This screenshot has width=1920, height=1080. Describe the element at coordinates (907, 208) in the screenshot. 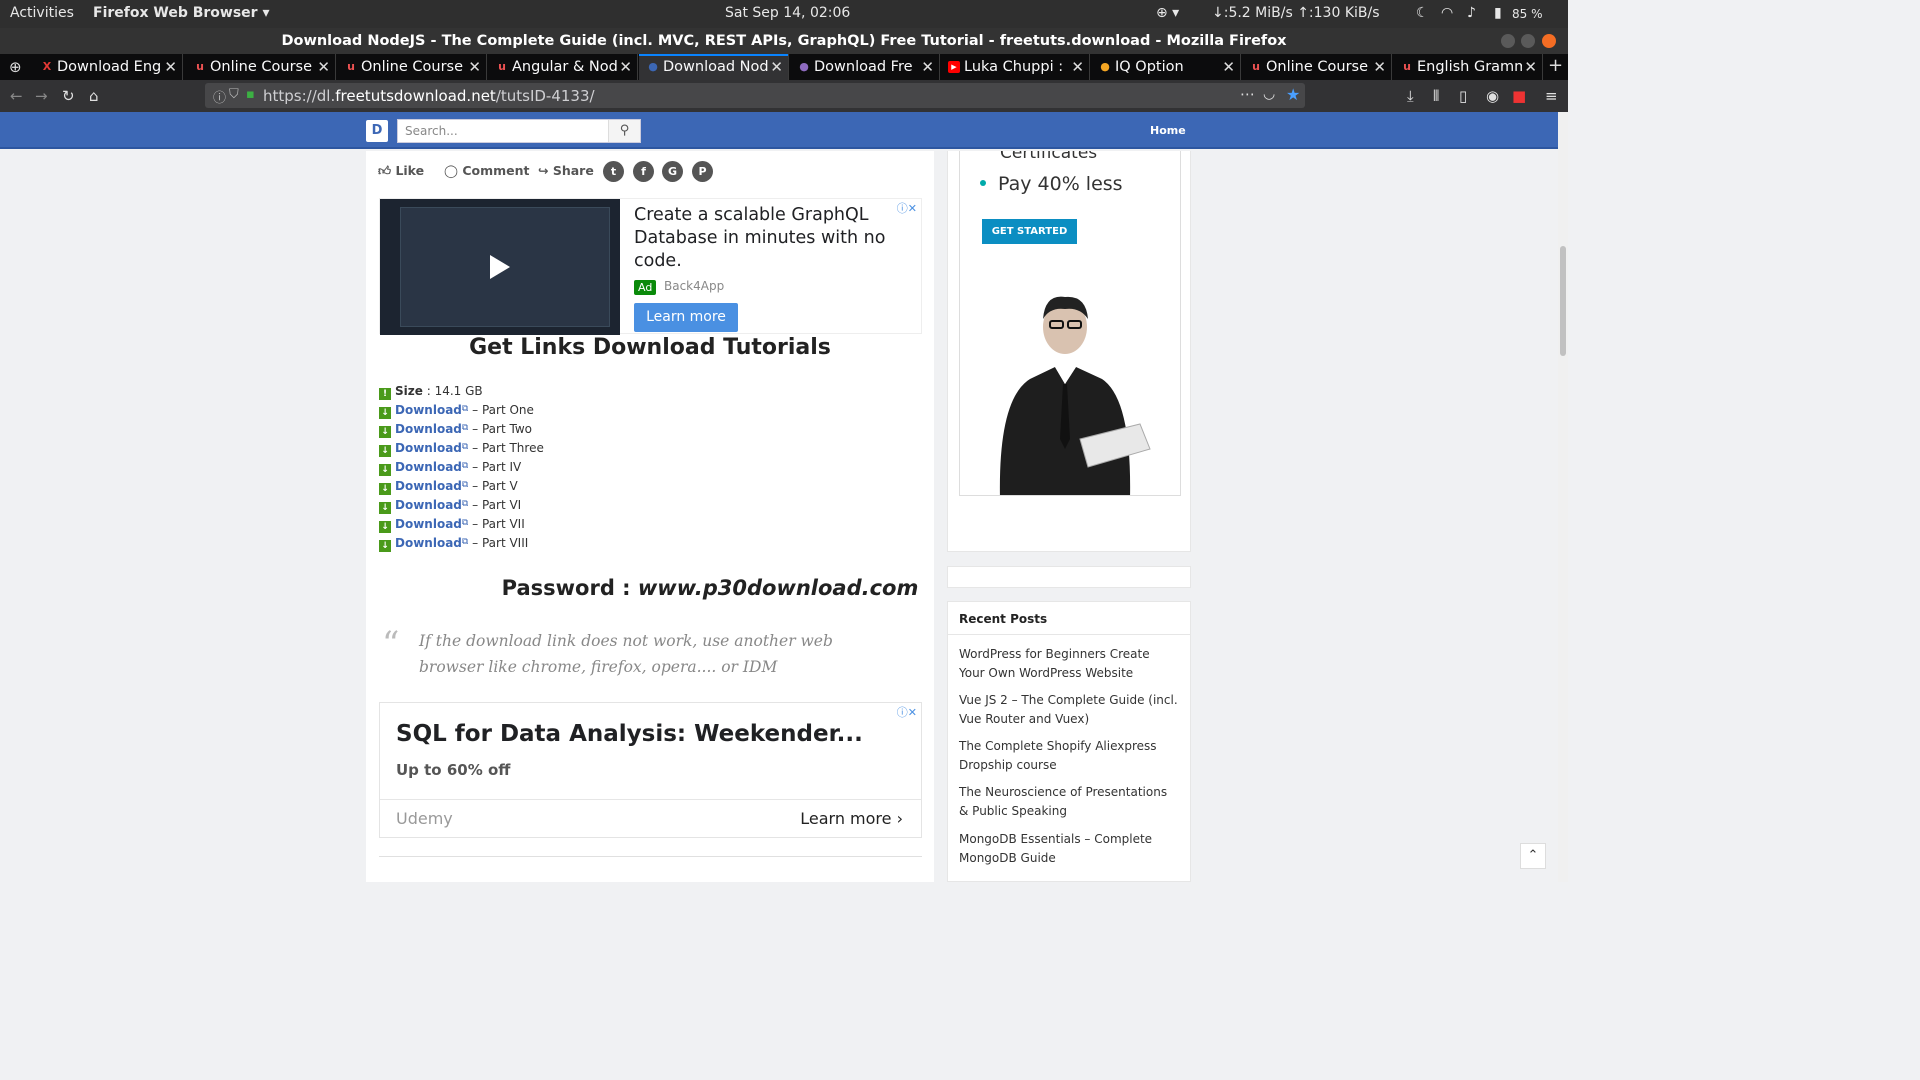

I see `ad-info-icon: ⓘ✕` at that location.